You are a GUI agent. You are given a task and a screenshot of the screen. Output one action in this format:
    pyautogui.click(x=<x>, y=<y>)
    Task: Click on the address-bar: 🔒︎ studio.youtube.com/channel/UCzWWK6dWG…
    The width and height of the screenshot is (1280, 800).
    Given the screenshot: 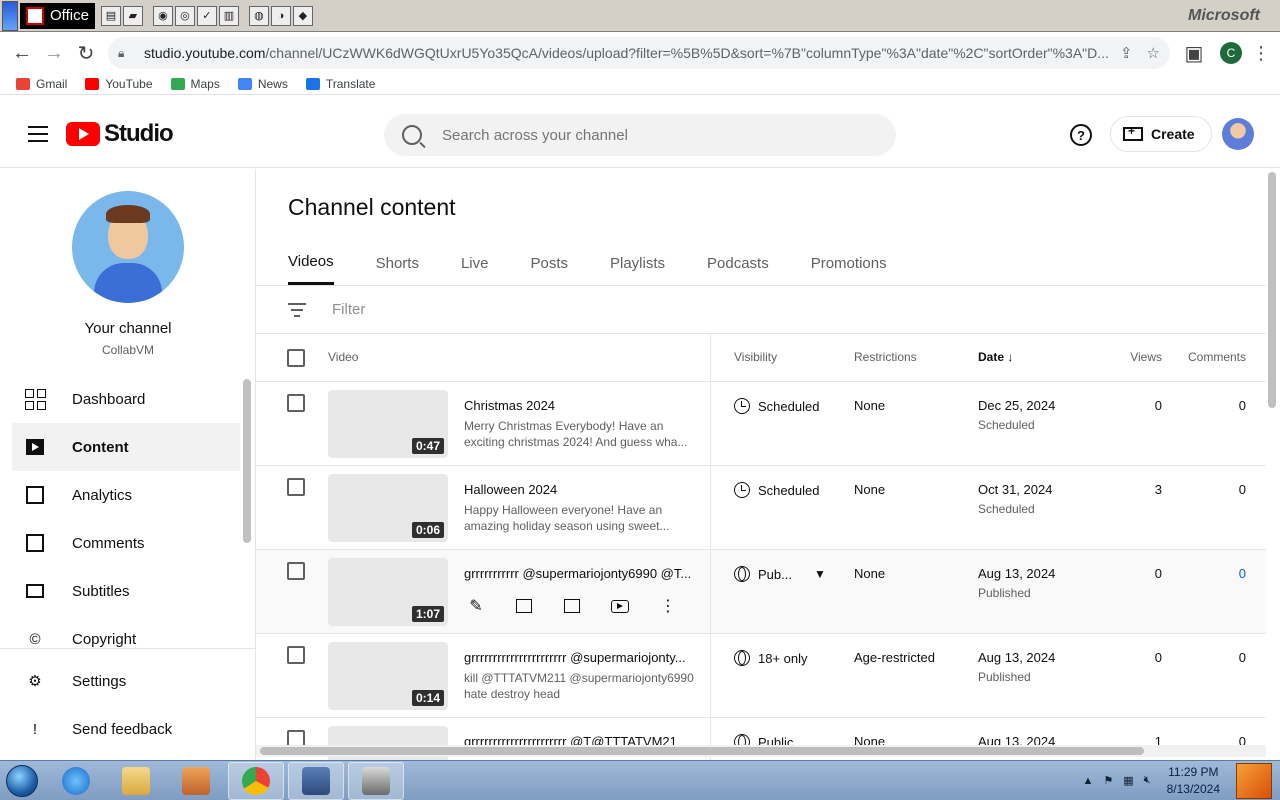 What is the action you would take?
    pyautogui.click(x=639, y=53)
    